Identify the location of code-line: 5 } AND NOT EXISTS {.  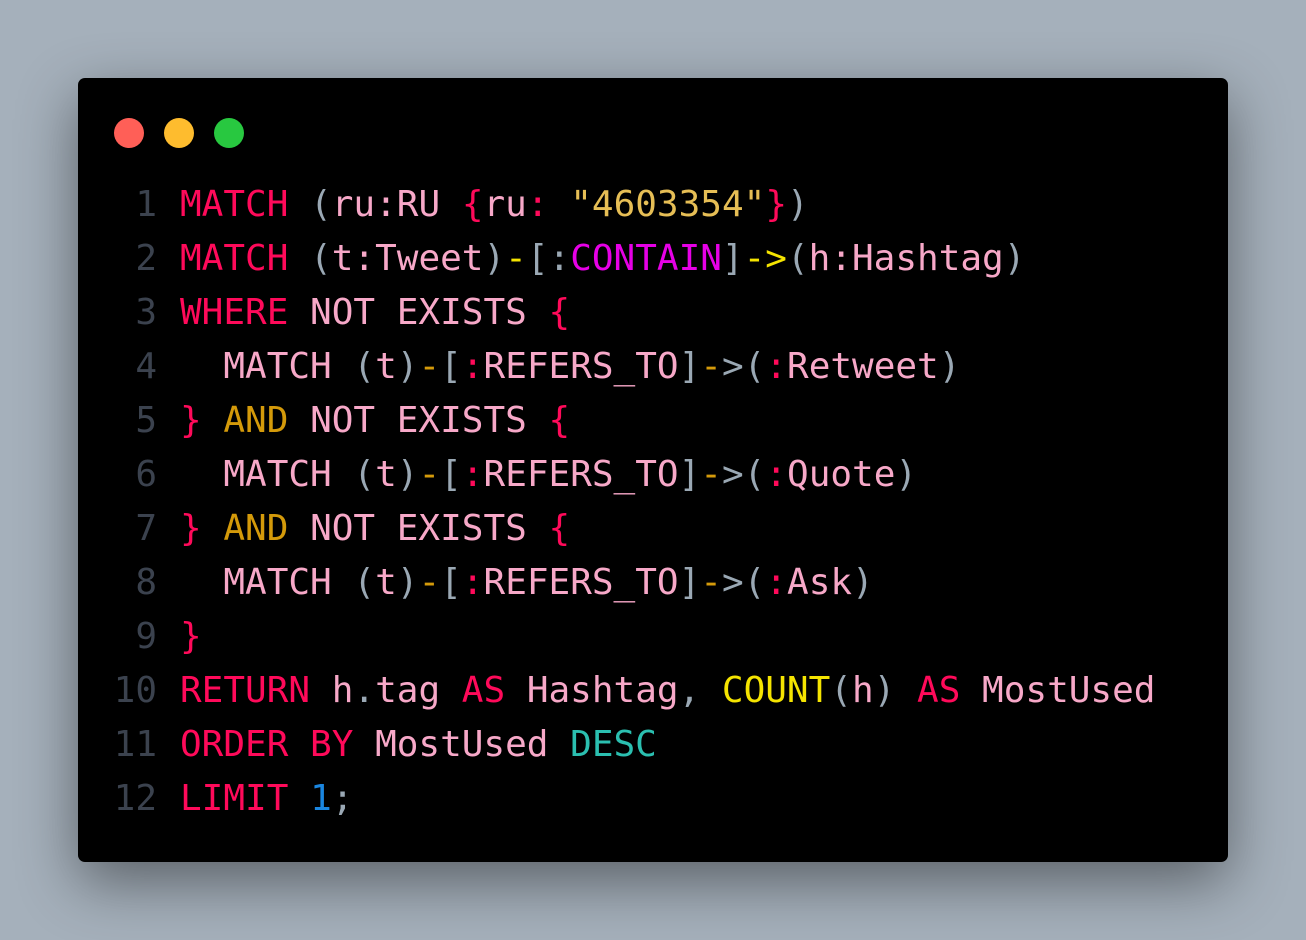
(616, 421).